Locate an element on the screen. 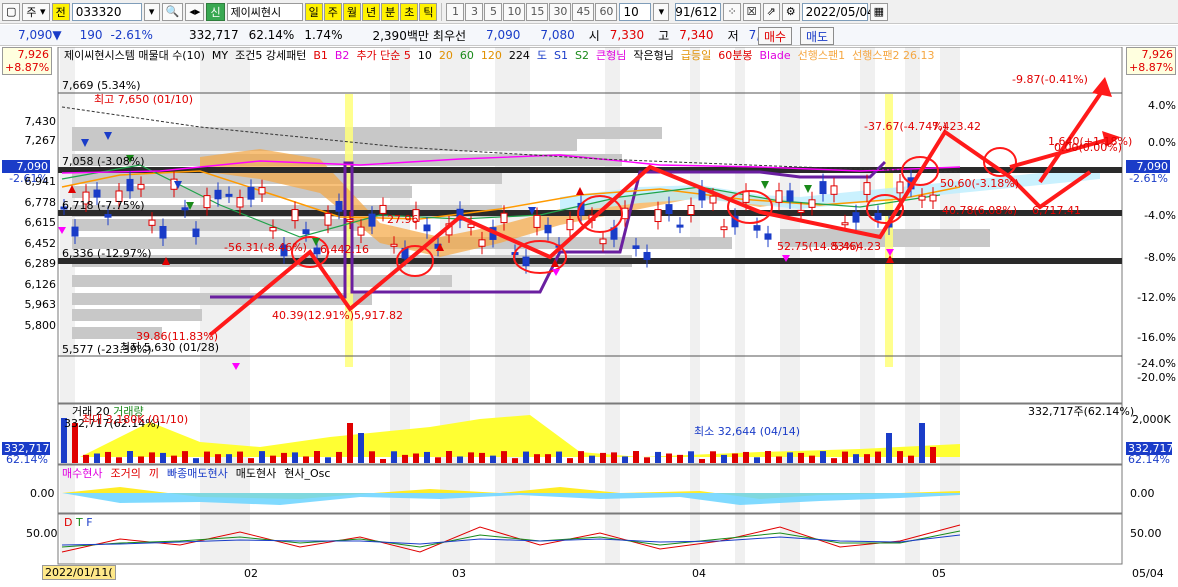 The image size is (1178, 587). interval-button: 5 is located at coordinates (493, 11).